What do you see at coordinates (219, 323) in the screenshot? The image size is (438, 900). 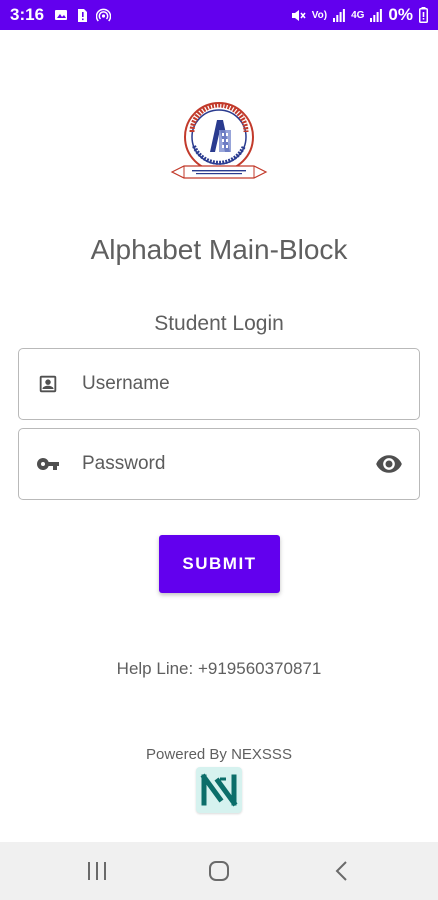 I see `login-heading: Student Login` at bounding box center [219, 323].